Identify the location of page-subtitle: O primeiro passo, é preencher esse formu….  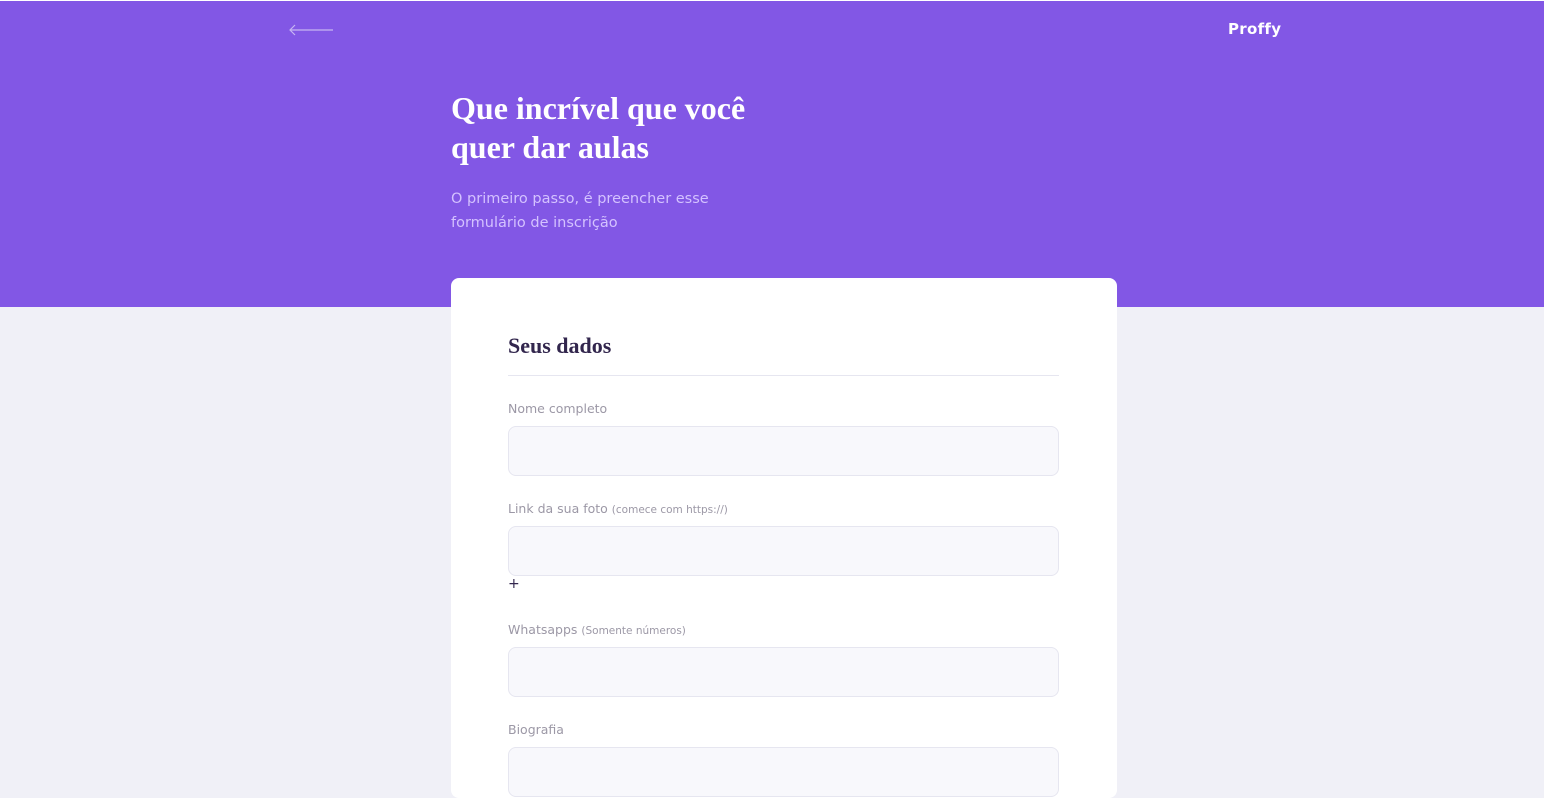
(596, 211).